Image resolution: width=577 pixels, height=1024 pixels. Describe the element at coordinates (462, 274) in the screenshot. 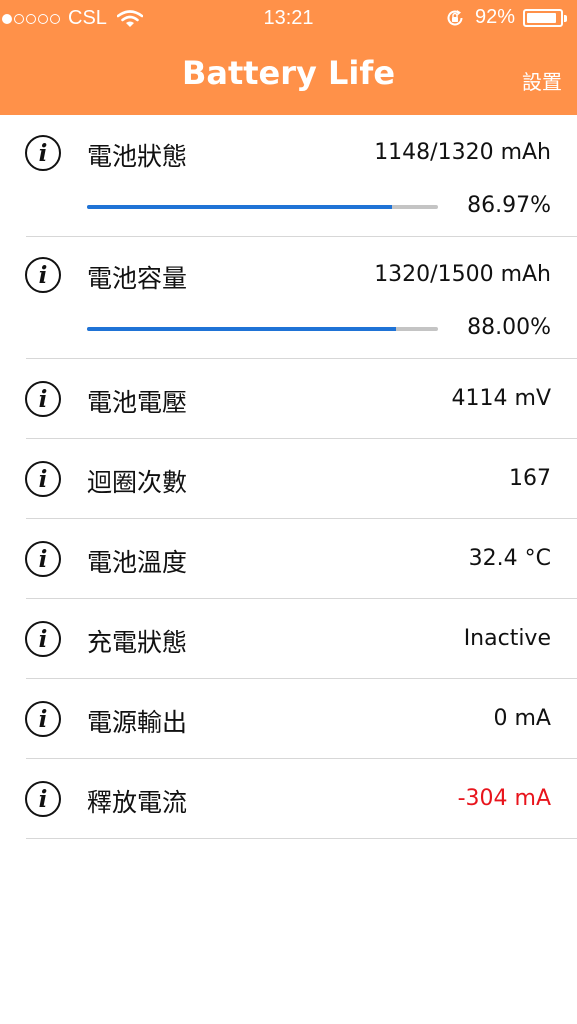

I see `row-value: 1320/1500 mAh` at that location.